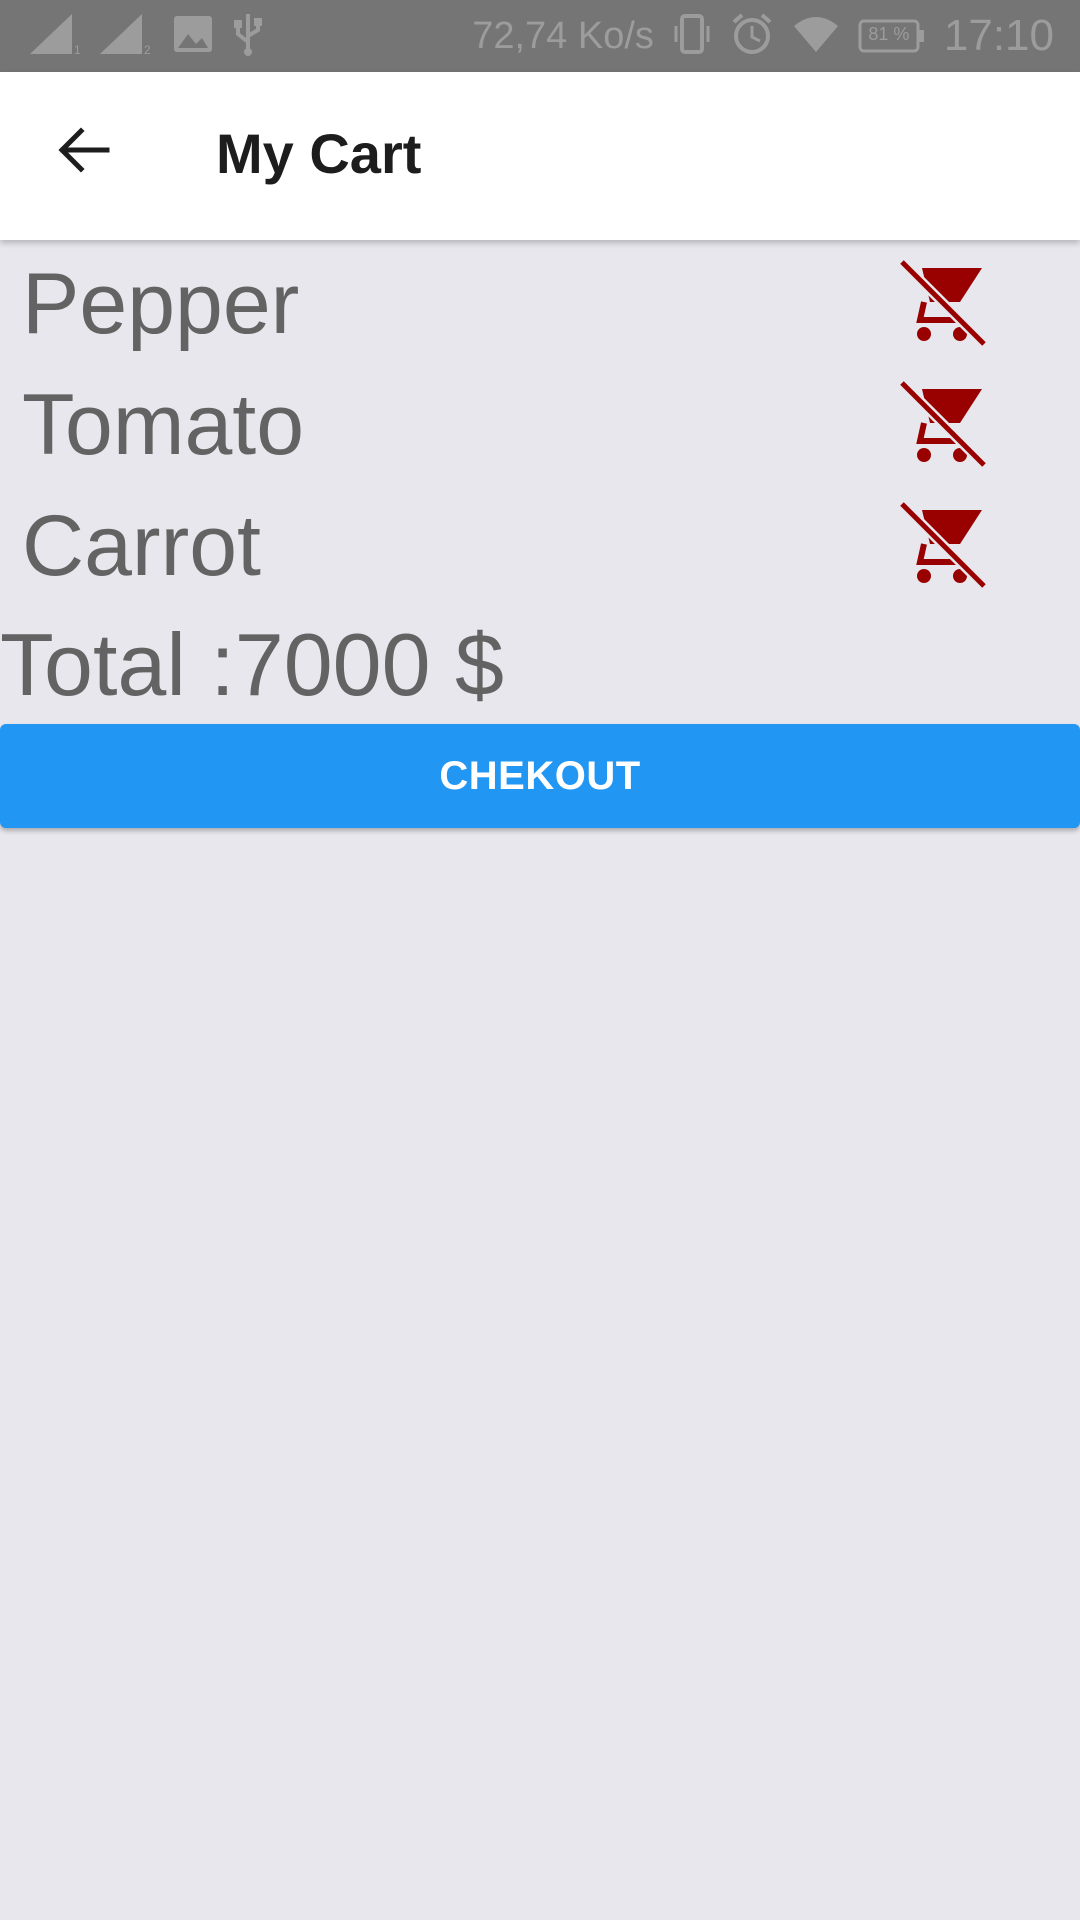 This screenshot has width=1080, height=1920. Describe the element at coordinates (248, 36) in the screenshot. I see `usb-icon` at that location.